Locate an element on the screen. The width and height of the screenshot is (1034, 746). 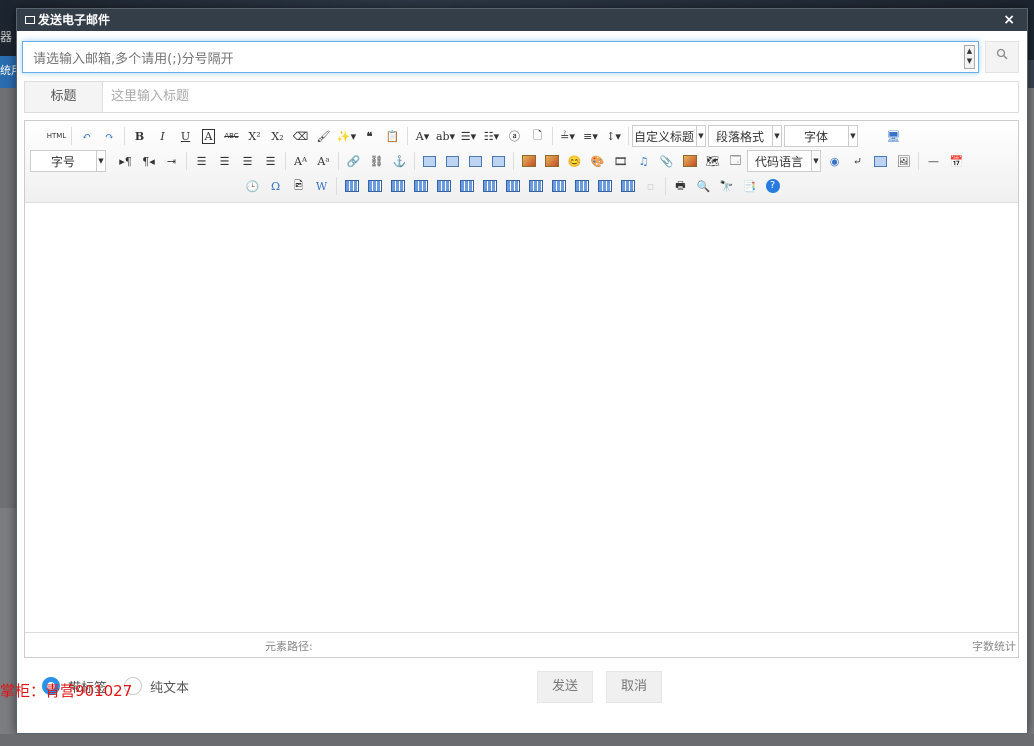
line-height-icon: ↕▾ is located at coordinates (613, 136).